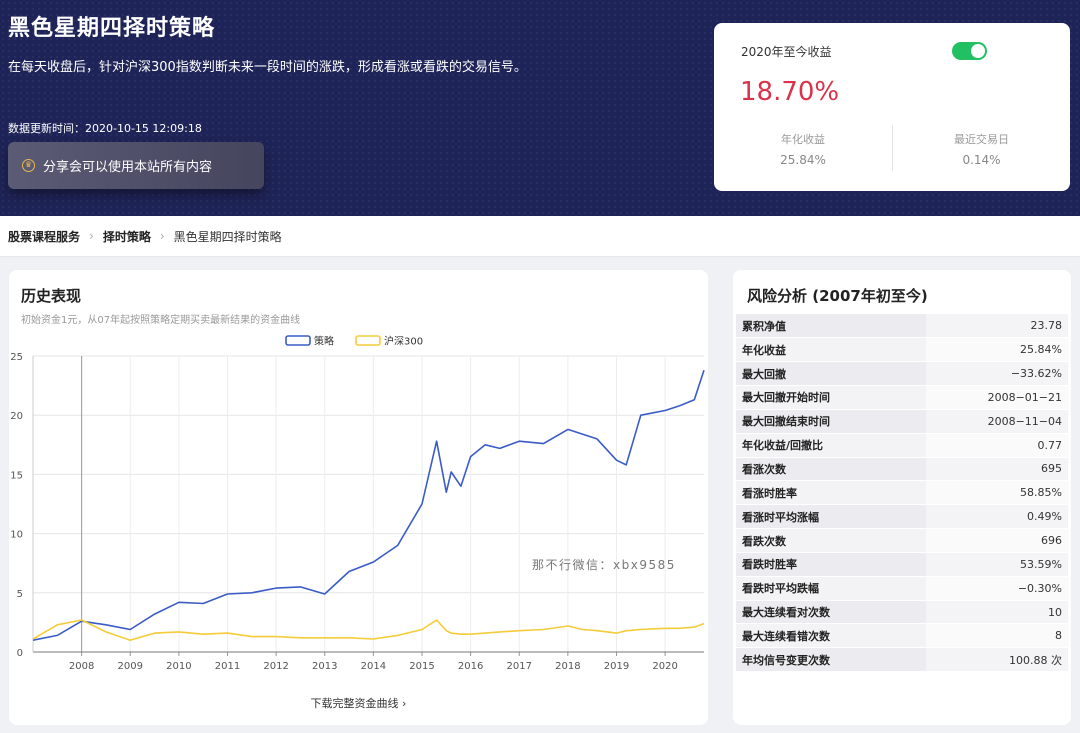 The height and width of the screenshot is (733, 1080). Describe the element at coordinates (831, 421) in the screenshot. I see `risk-metric-label: 最大回撤结束时间` at that location.